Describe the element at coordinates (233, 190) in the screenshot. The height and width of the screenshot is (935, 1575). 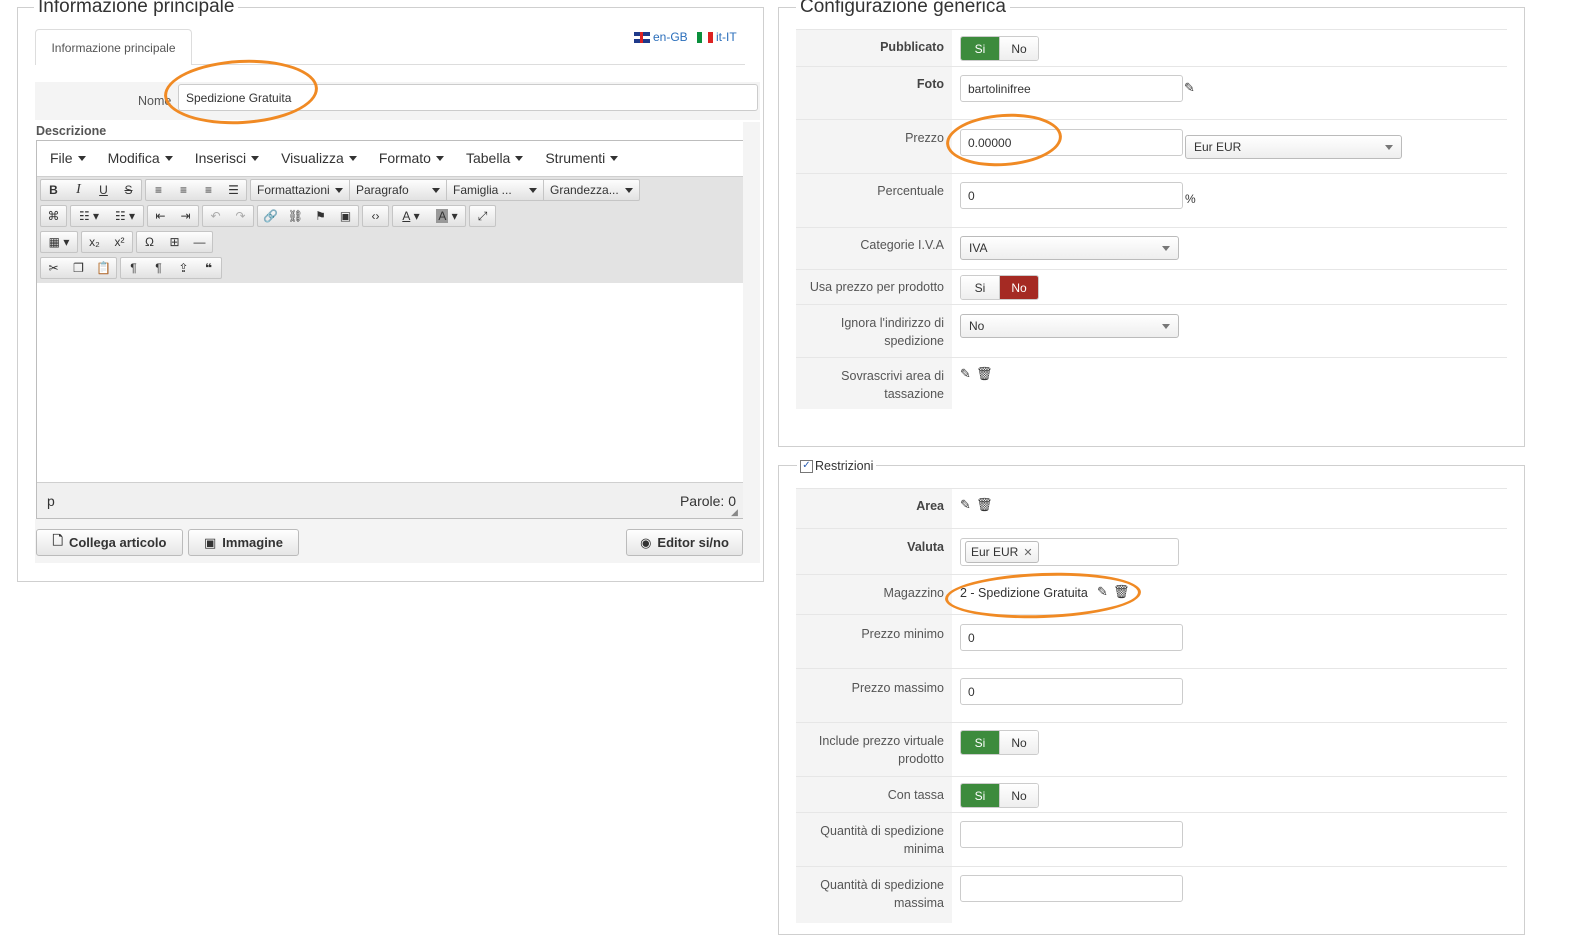
I see `align-justify-icon: ☰` at that location.